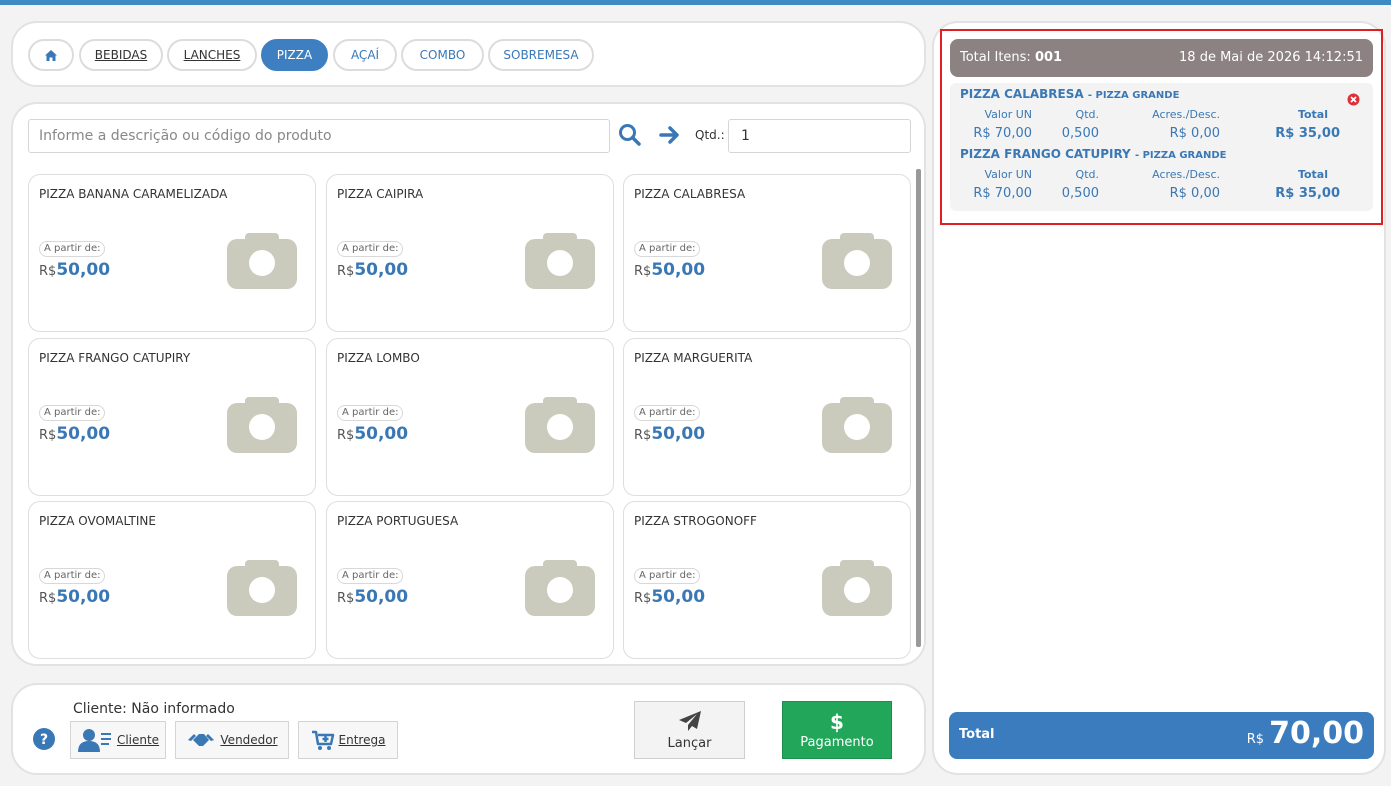 Image resolution: width=1391 pixels, height=786 pixels. I want to click on pagamento-label: Pagamento, so click(837, 742).